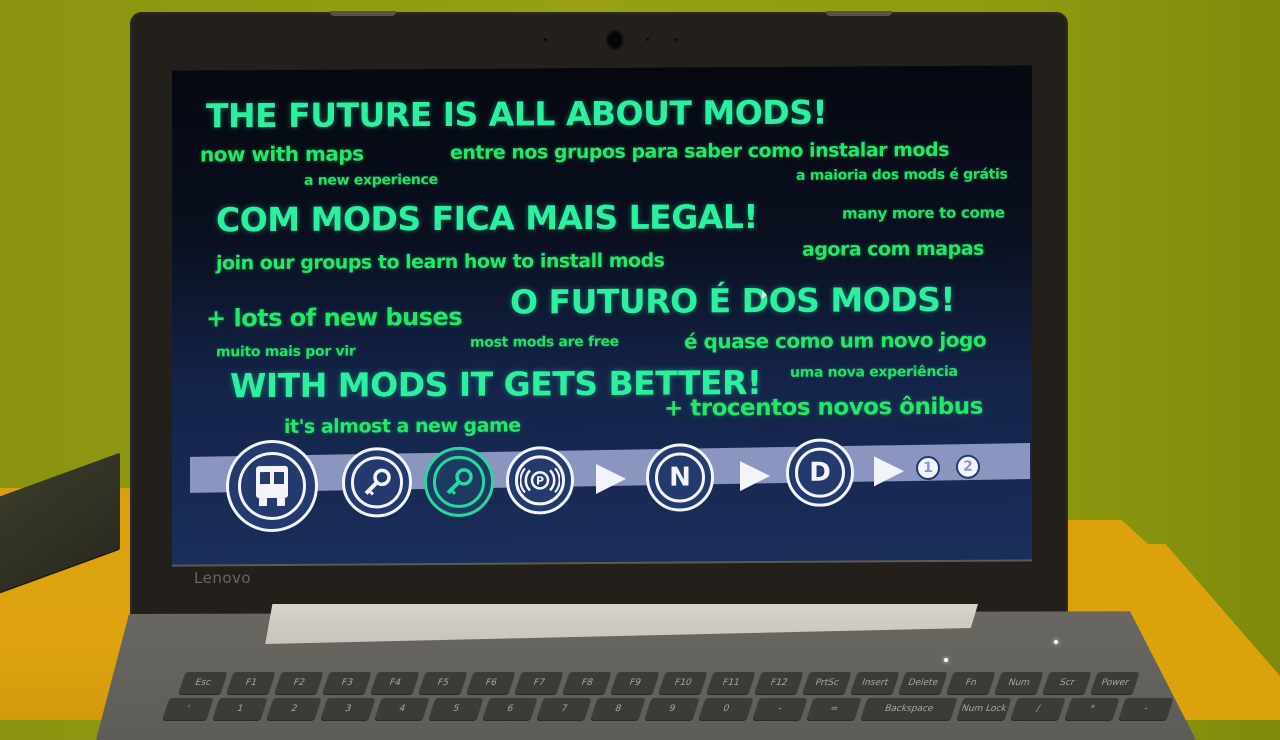 This screenshot has height=740, width=1280. Describe the element at coordinates (443, 683) in the screenshot. I see `key: F5` at that location.